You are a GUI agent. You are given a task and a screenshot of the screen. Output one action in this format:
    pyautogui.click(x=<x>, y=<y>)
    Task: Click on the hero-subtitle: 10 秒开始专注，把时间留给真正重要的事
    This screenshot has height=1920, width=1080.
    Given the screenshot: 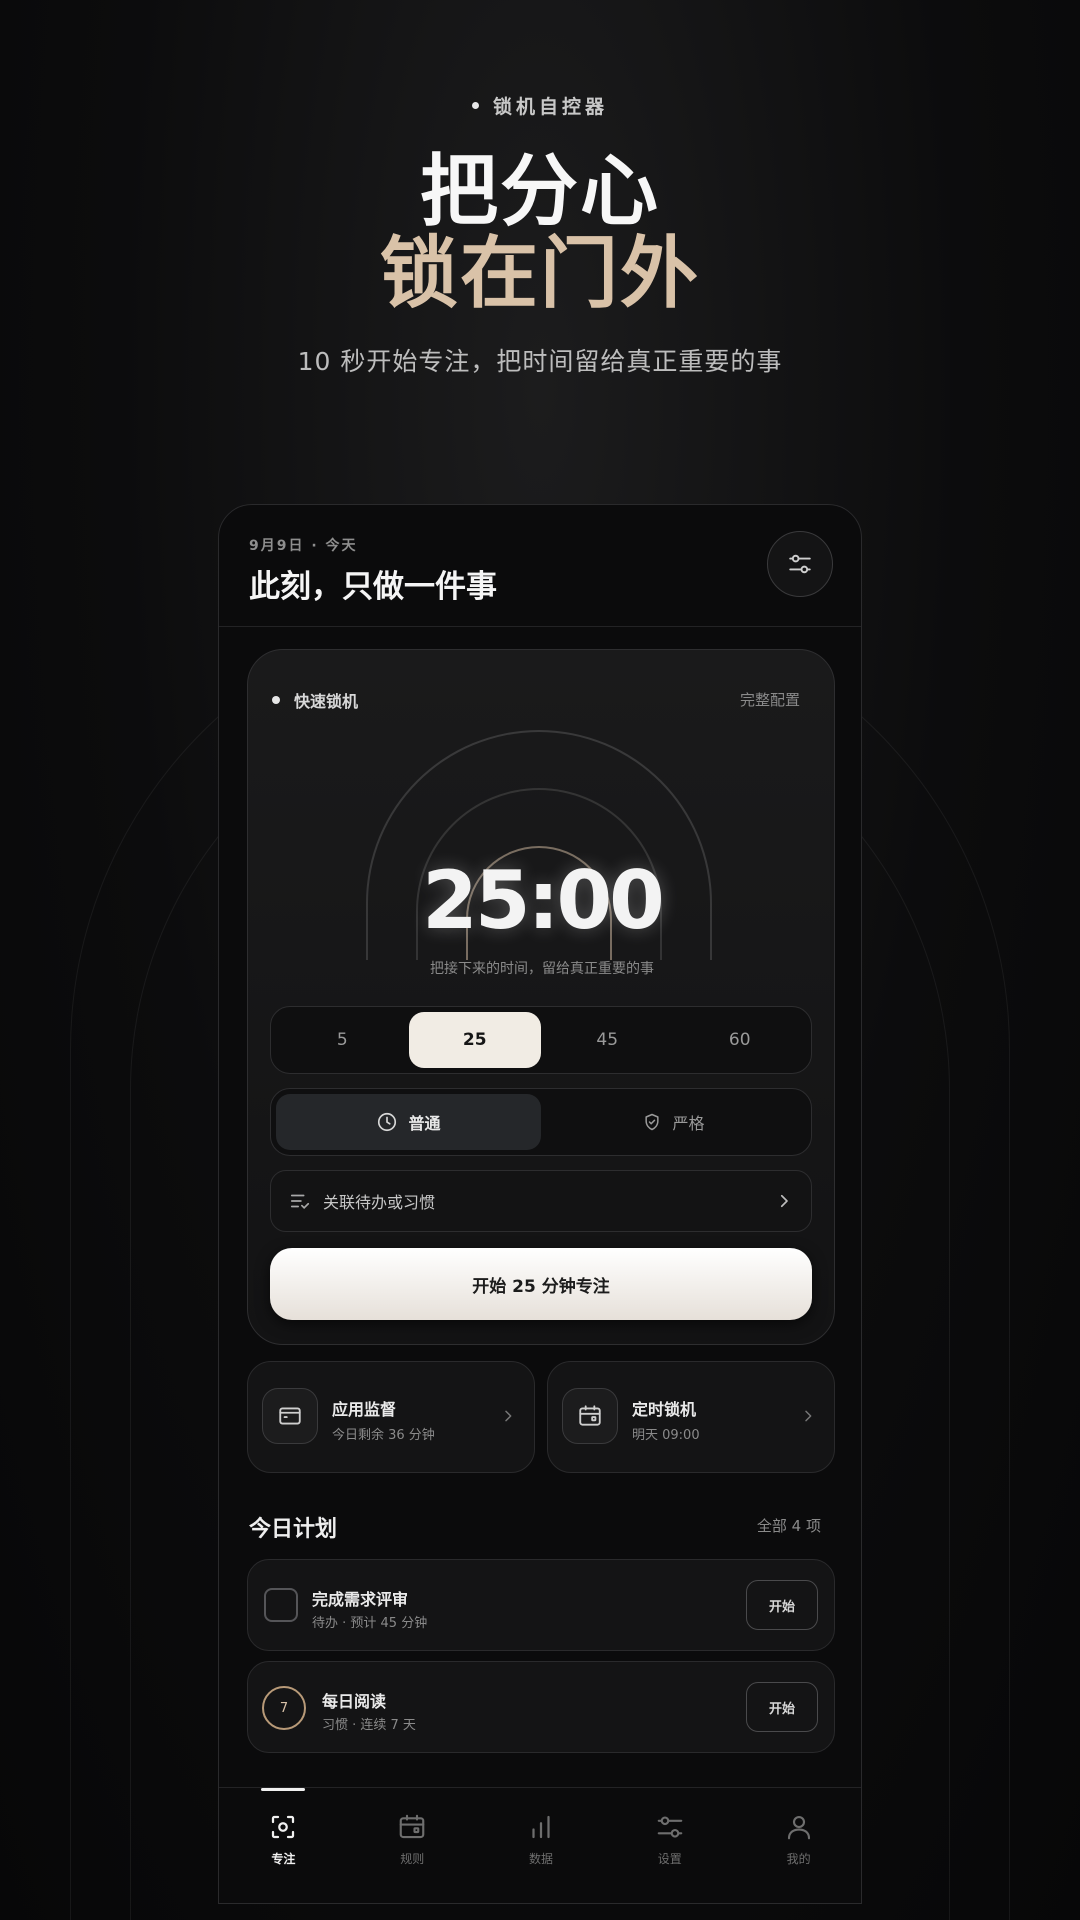 What is the action you would take?
    pyautogui.click(x=540, y=361)
    